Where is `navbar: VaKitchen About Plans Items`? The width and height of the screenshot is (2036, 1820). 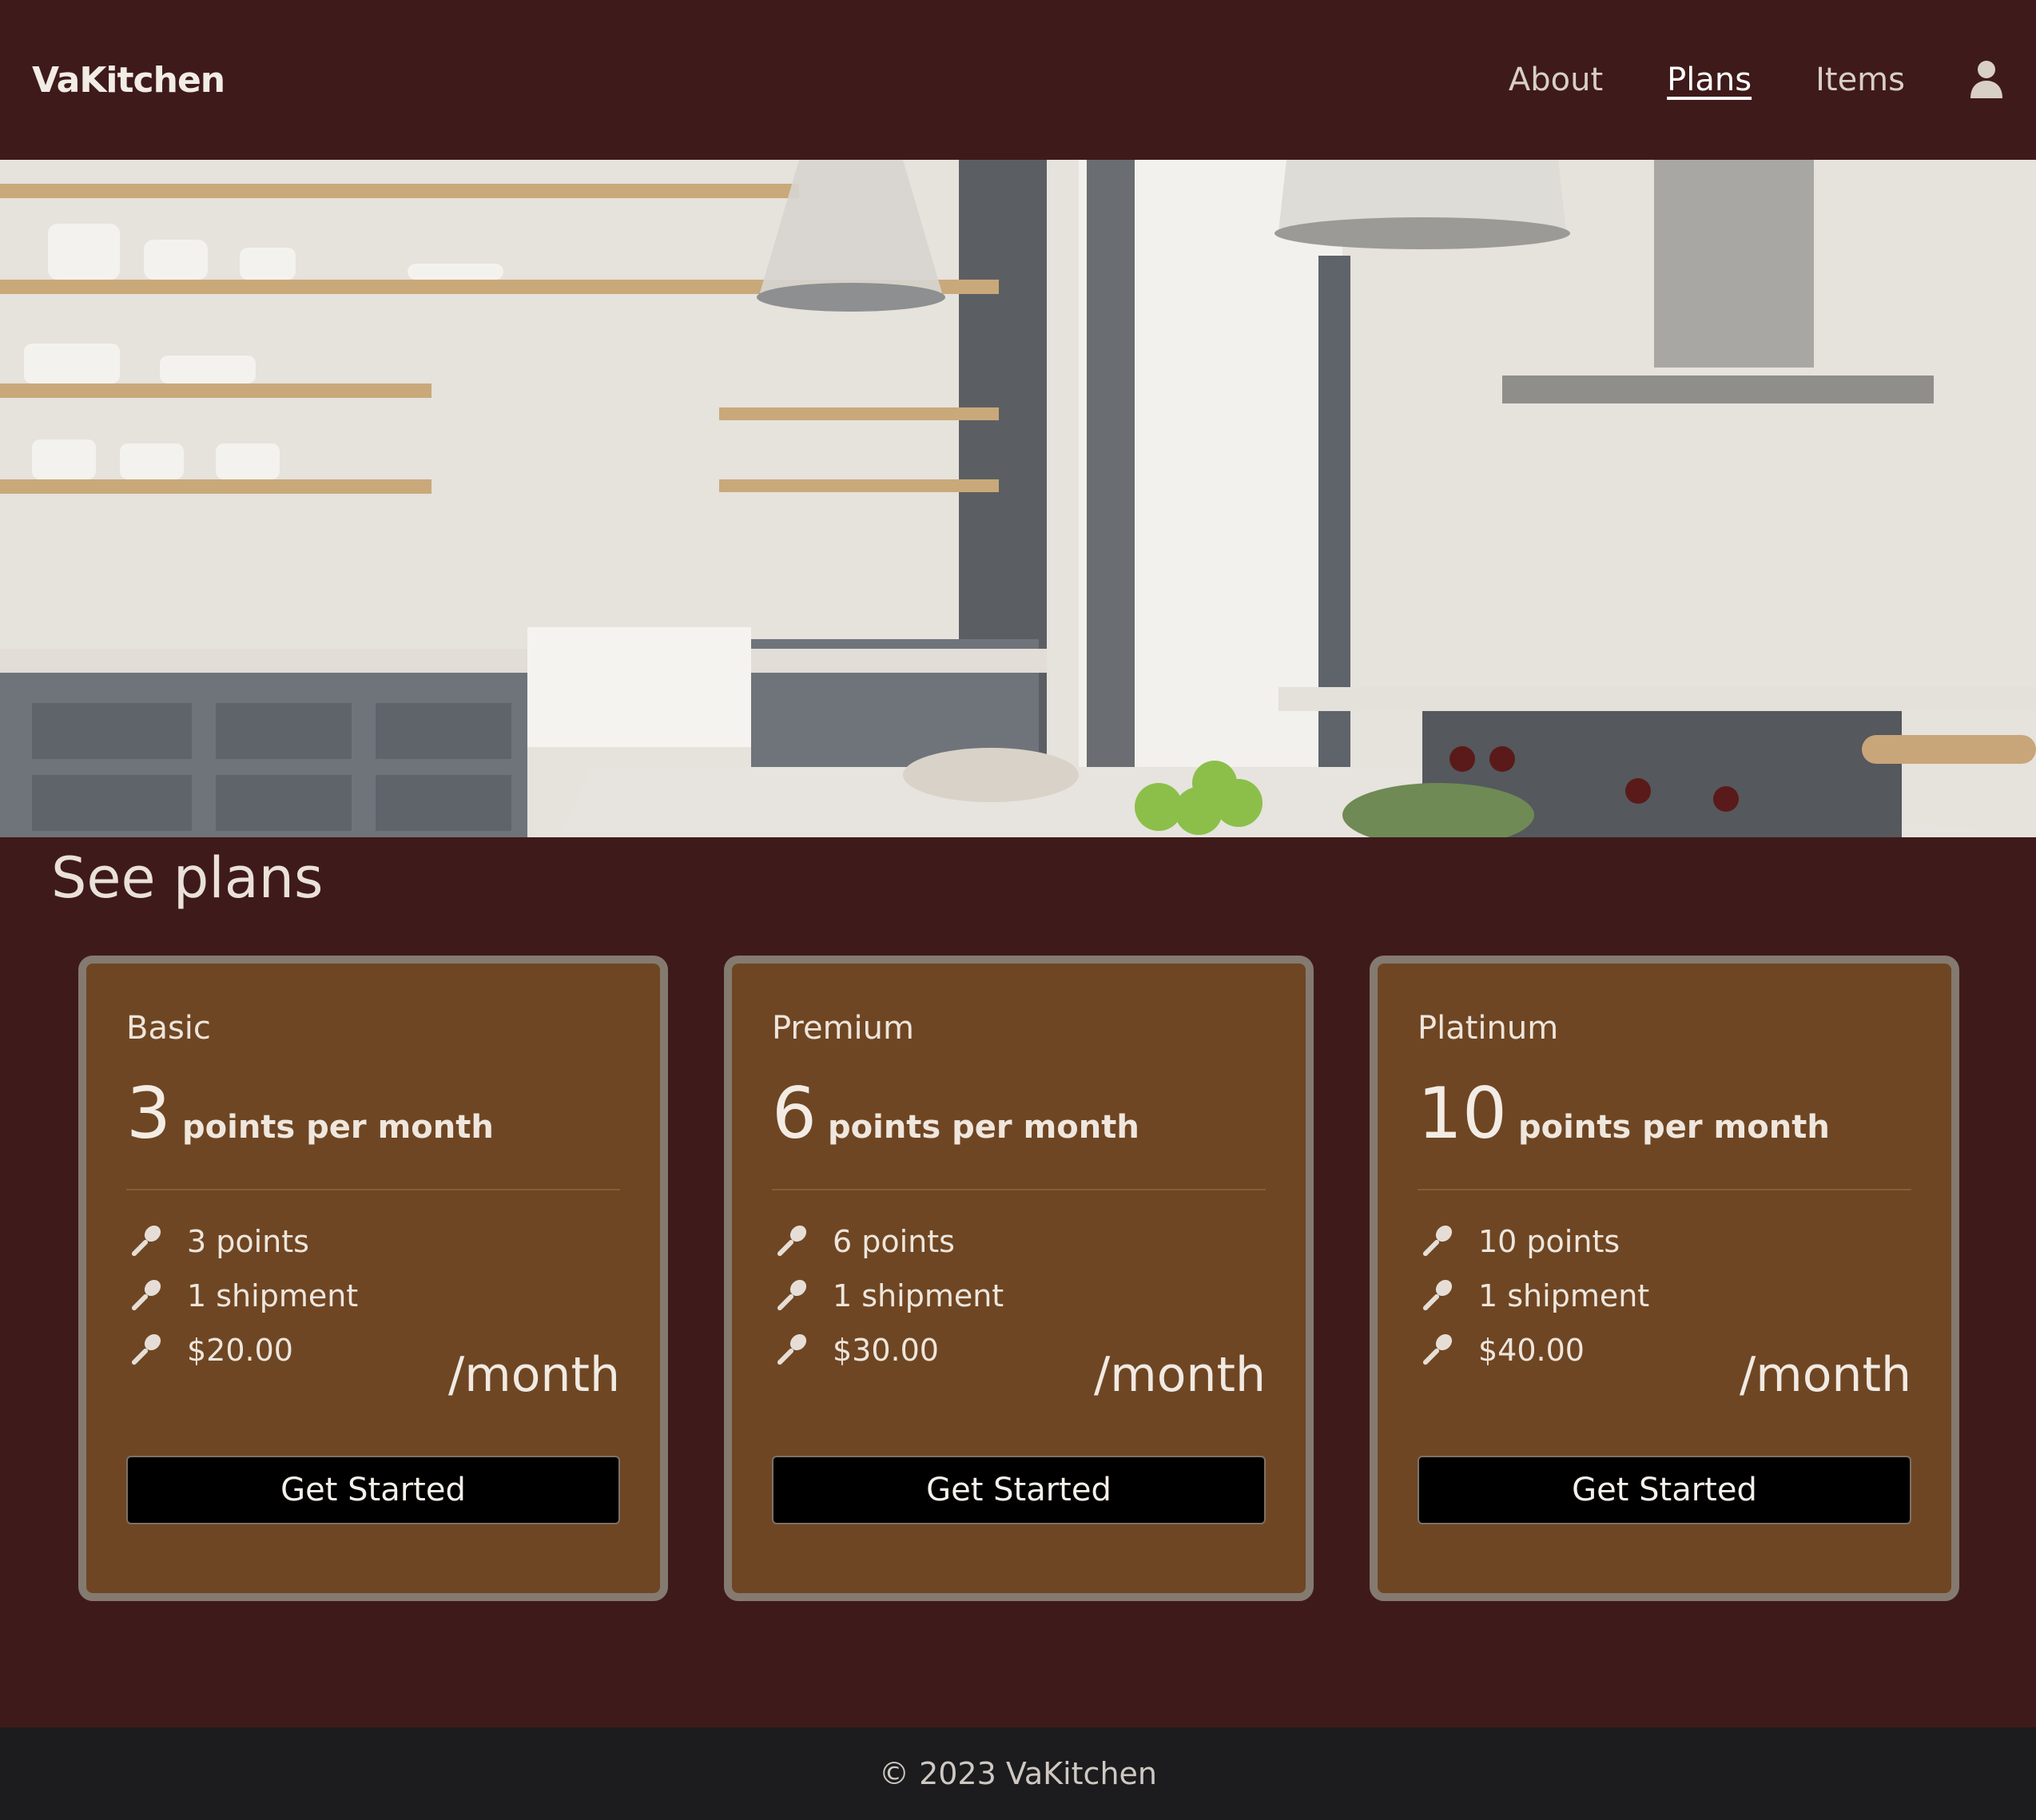 navbar: VaKitchen About Plans Items is located at coordinates (1018, 80).